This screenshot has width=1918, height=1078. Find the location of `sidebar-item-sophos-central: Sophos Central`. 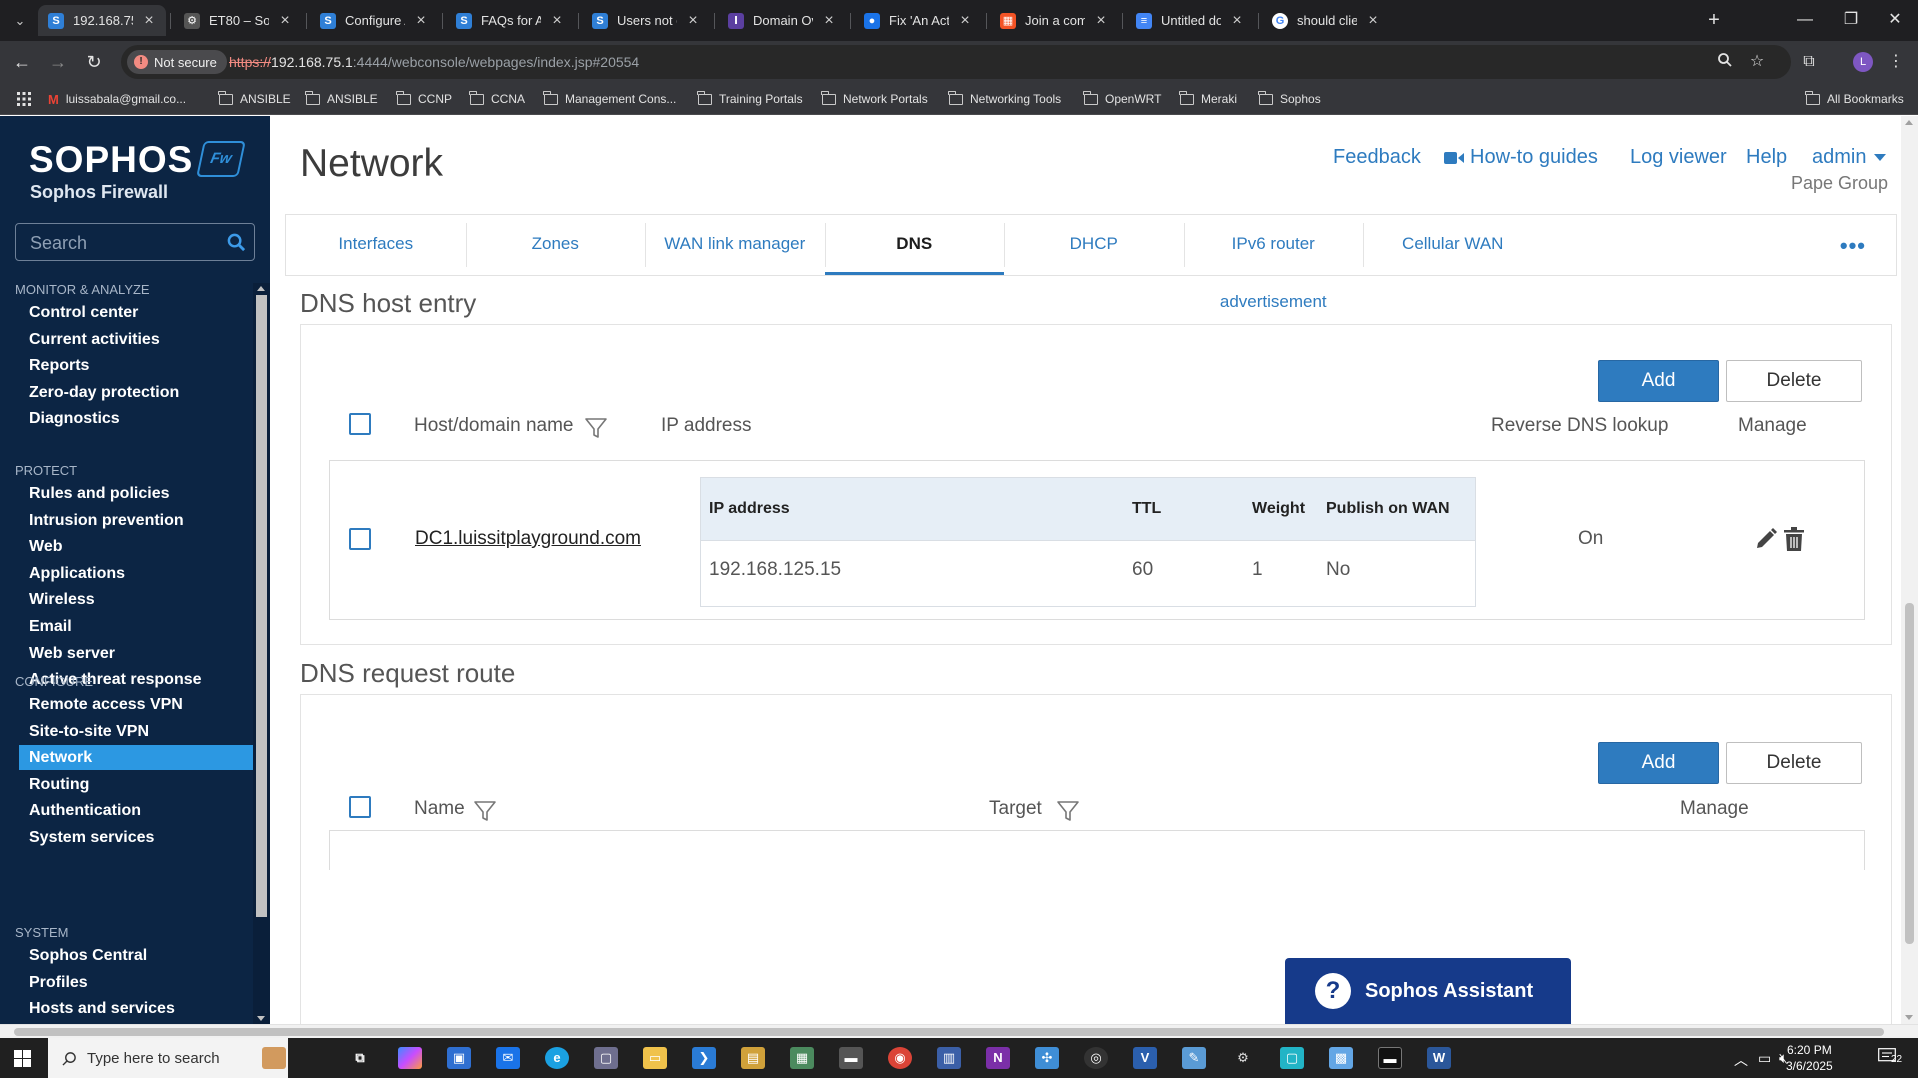

sidebar-item-sophos-central: Sophos Central is located at coordinates (88, 956).